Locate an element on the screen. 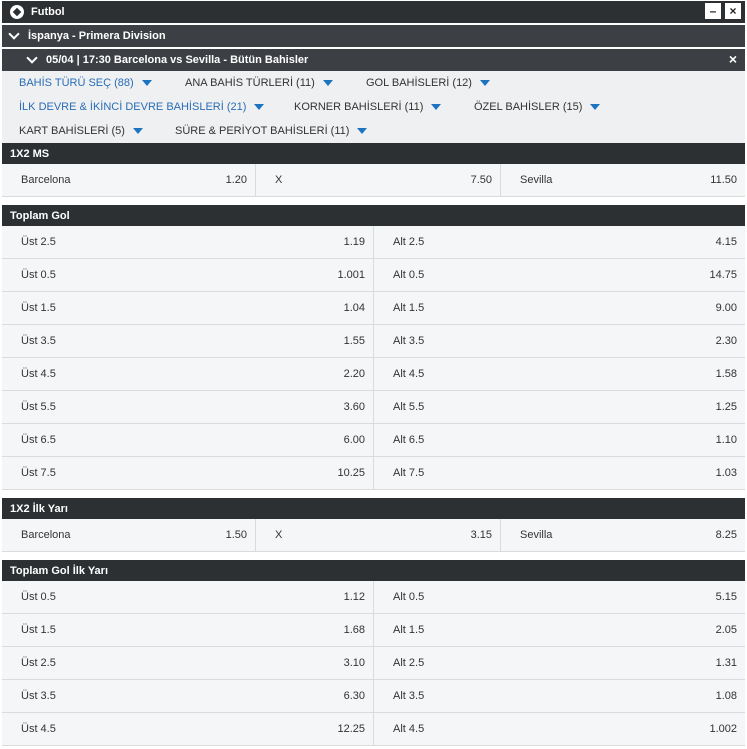 The width and height of the screenshot is (747, 749). table-row: Üst 6.5 6.00 Alt 6.5 1.10 is located at coordinates (373, 440).